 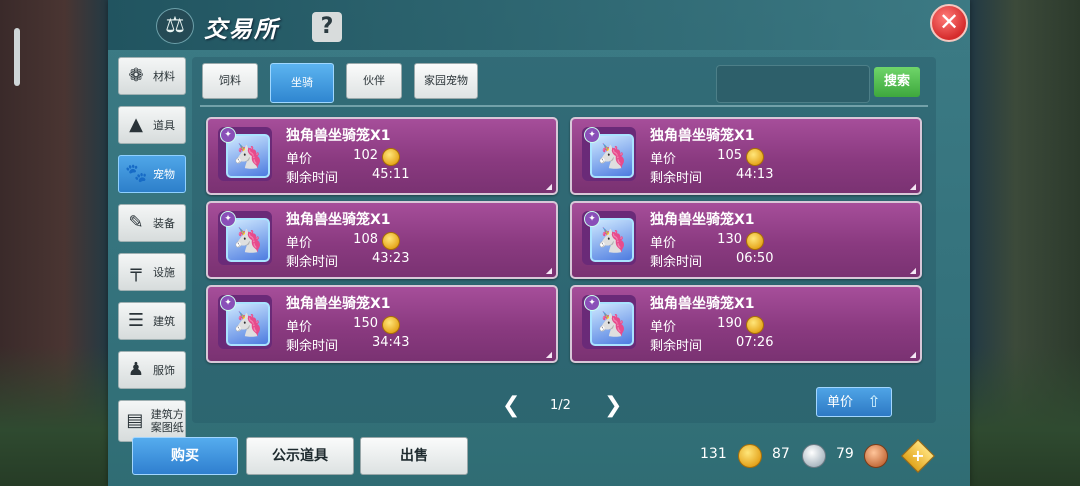 What do you see at coordinates (302, 83) in the screenshot?
I see `tab-mounts: 坐骑` at bounding box center [302, 83].